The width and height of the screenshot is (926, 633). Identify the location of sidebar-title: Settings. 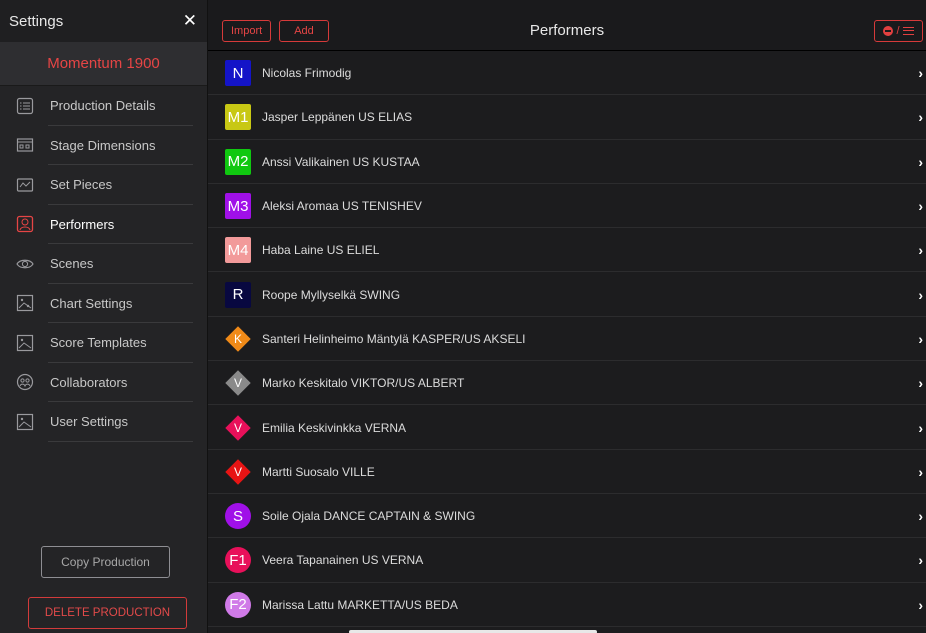
(36, 21).